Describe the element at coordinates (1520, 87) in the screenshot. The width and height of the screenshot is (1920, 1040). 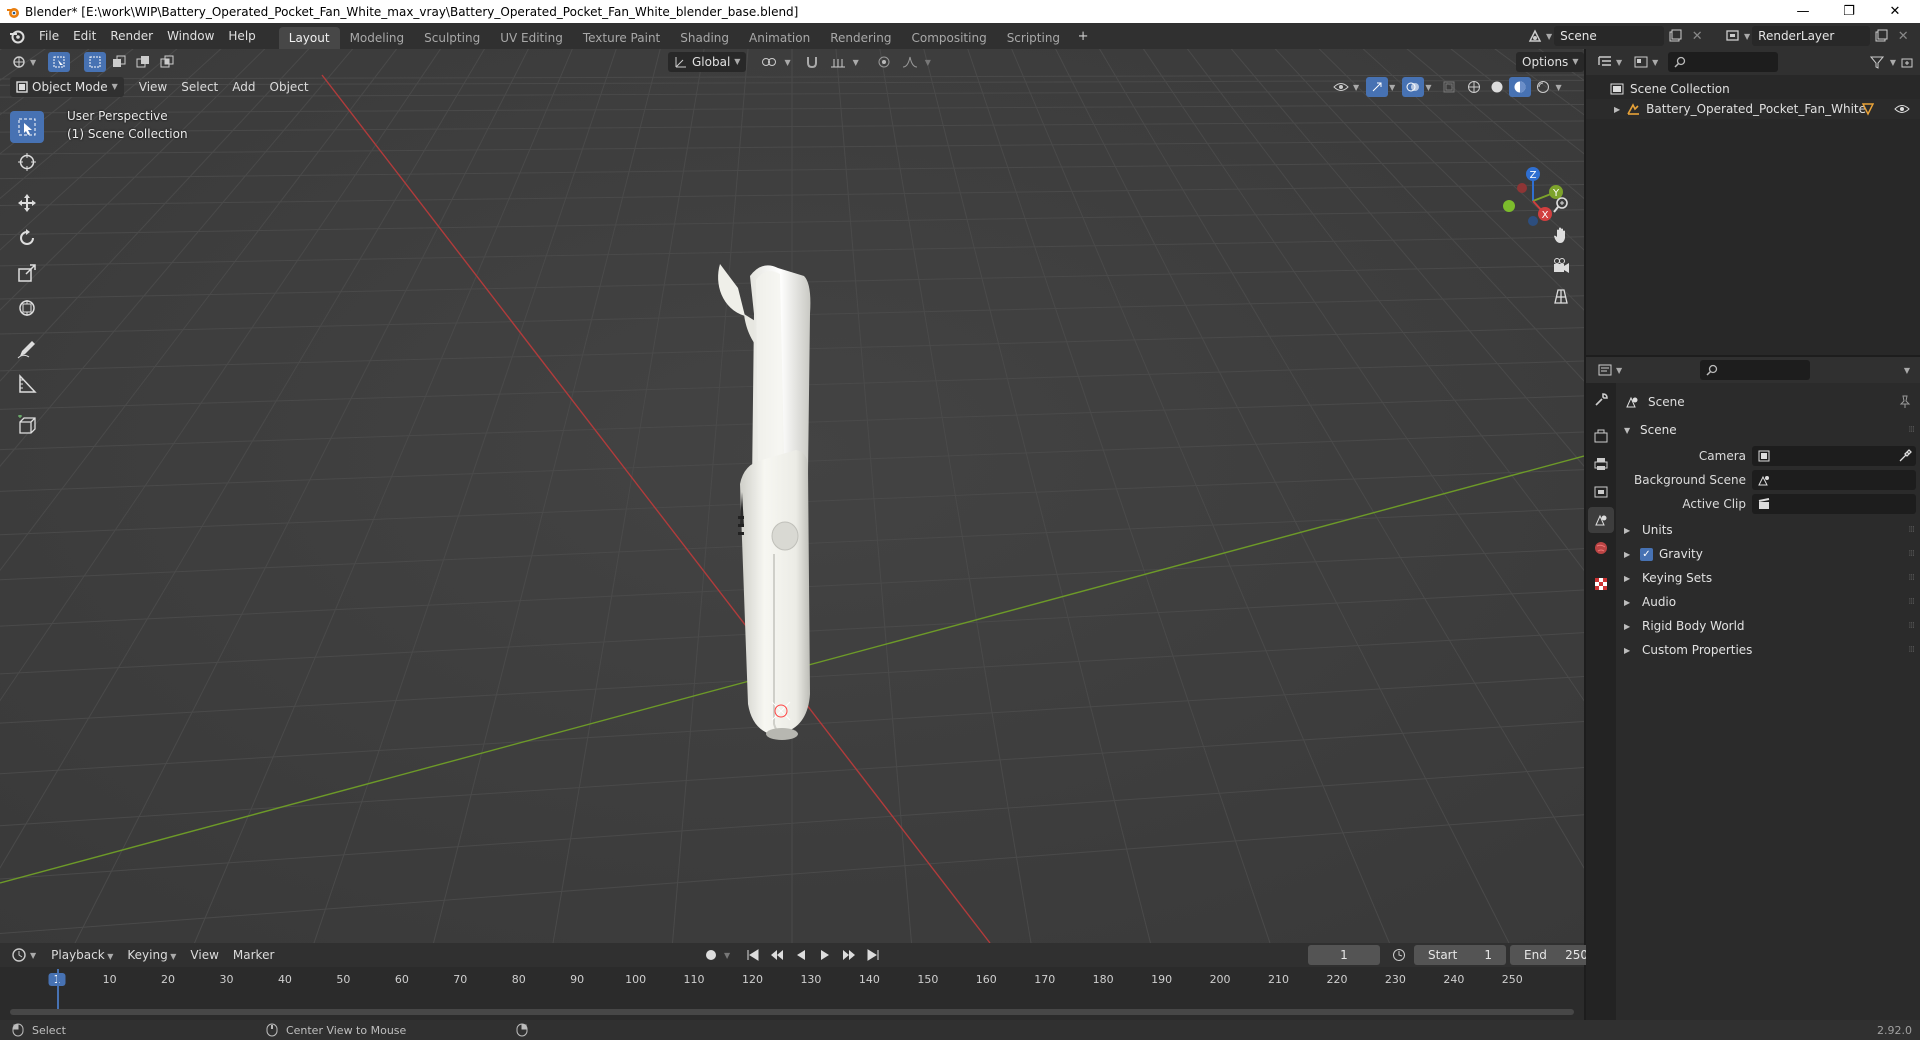
I see `shading-material-icon` at that location.